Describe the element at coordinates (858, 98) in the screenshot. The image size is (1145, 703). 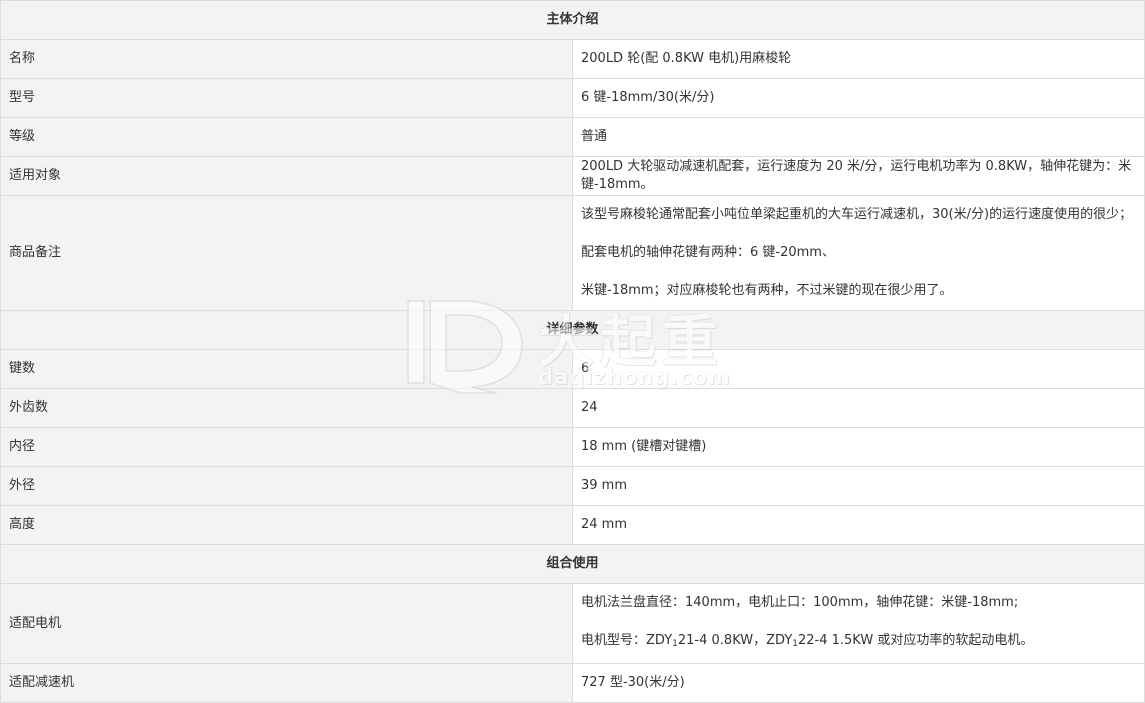
I see `row-value-model: 6 键-18mm/30(米/分)` at that location.